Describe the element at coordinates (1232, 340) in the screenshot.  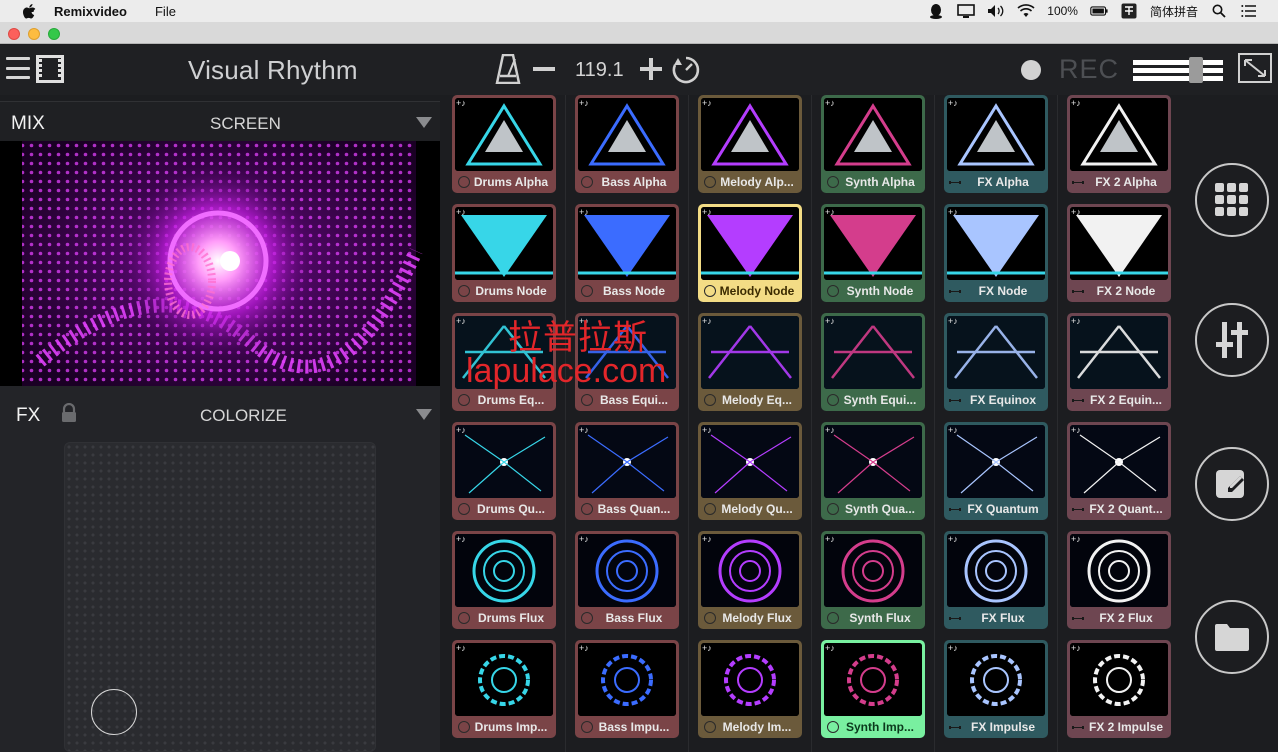
I see `mixer-button` at that location.